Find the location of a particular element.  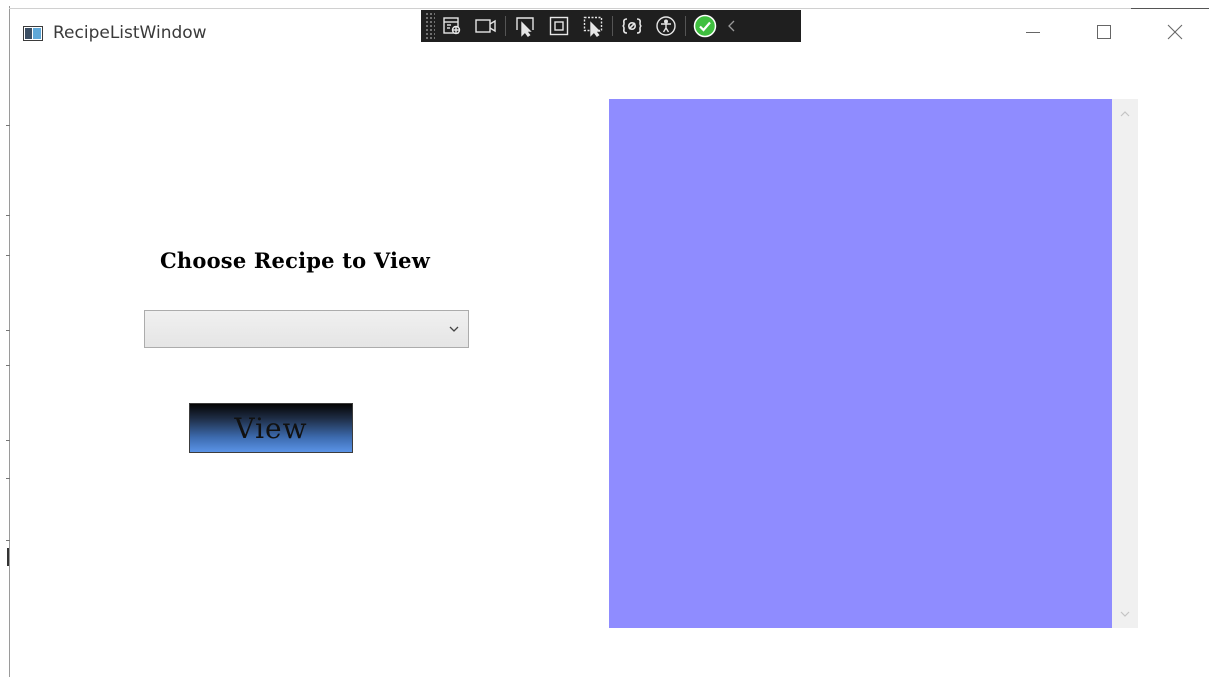

close-icon is located at coordinates (1175, 32).